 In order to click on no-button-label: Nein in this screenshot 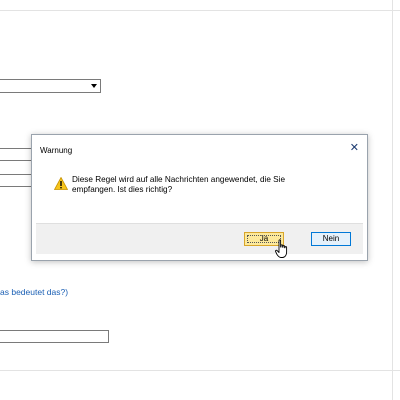, I will do `click(331, 238)`.